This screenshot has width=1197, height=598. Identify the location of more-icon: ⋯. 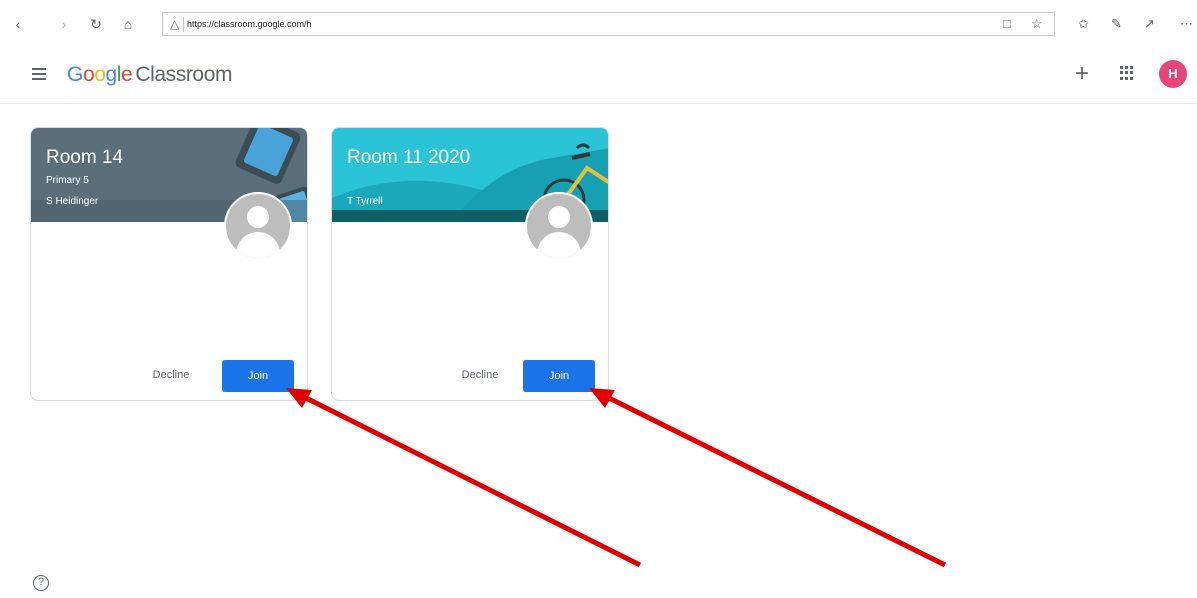
(1186, 24).